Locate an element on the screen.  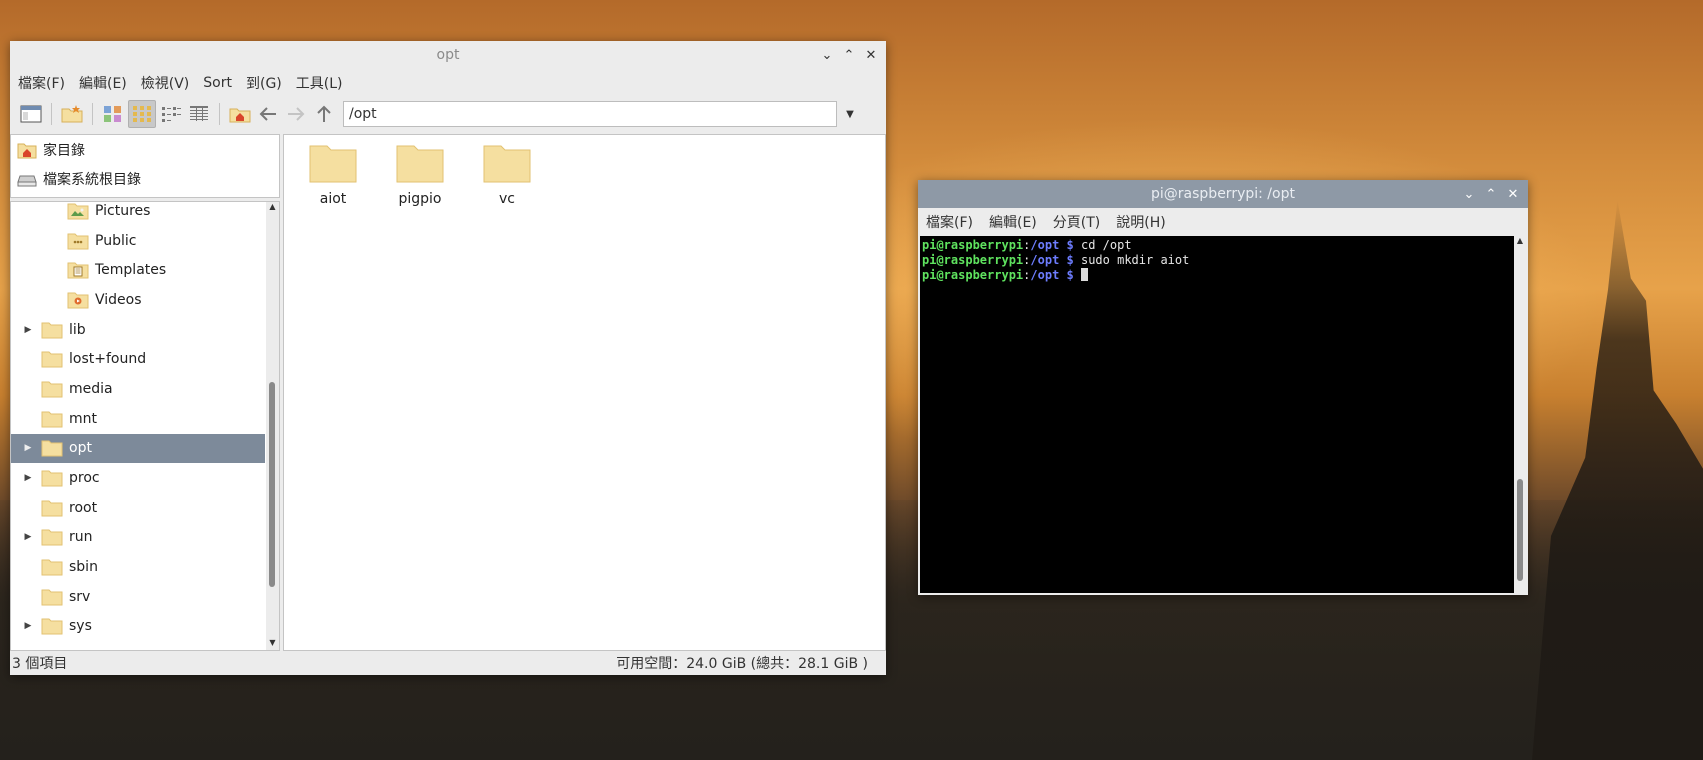
scroll-down-icon: ▼ is located at coordinates (272, 644).